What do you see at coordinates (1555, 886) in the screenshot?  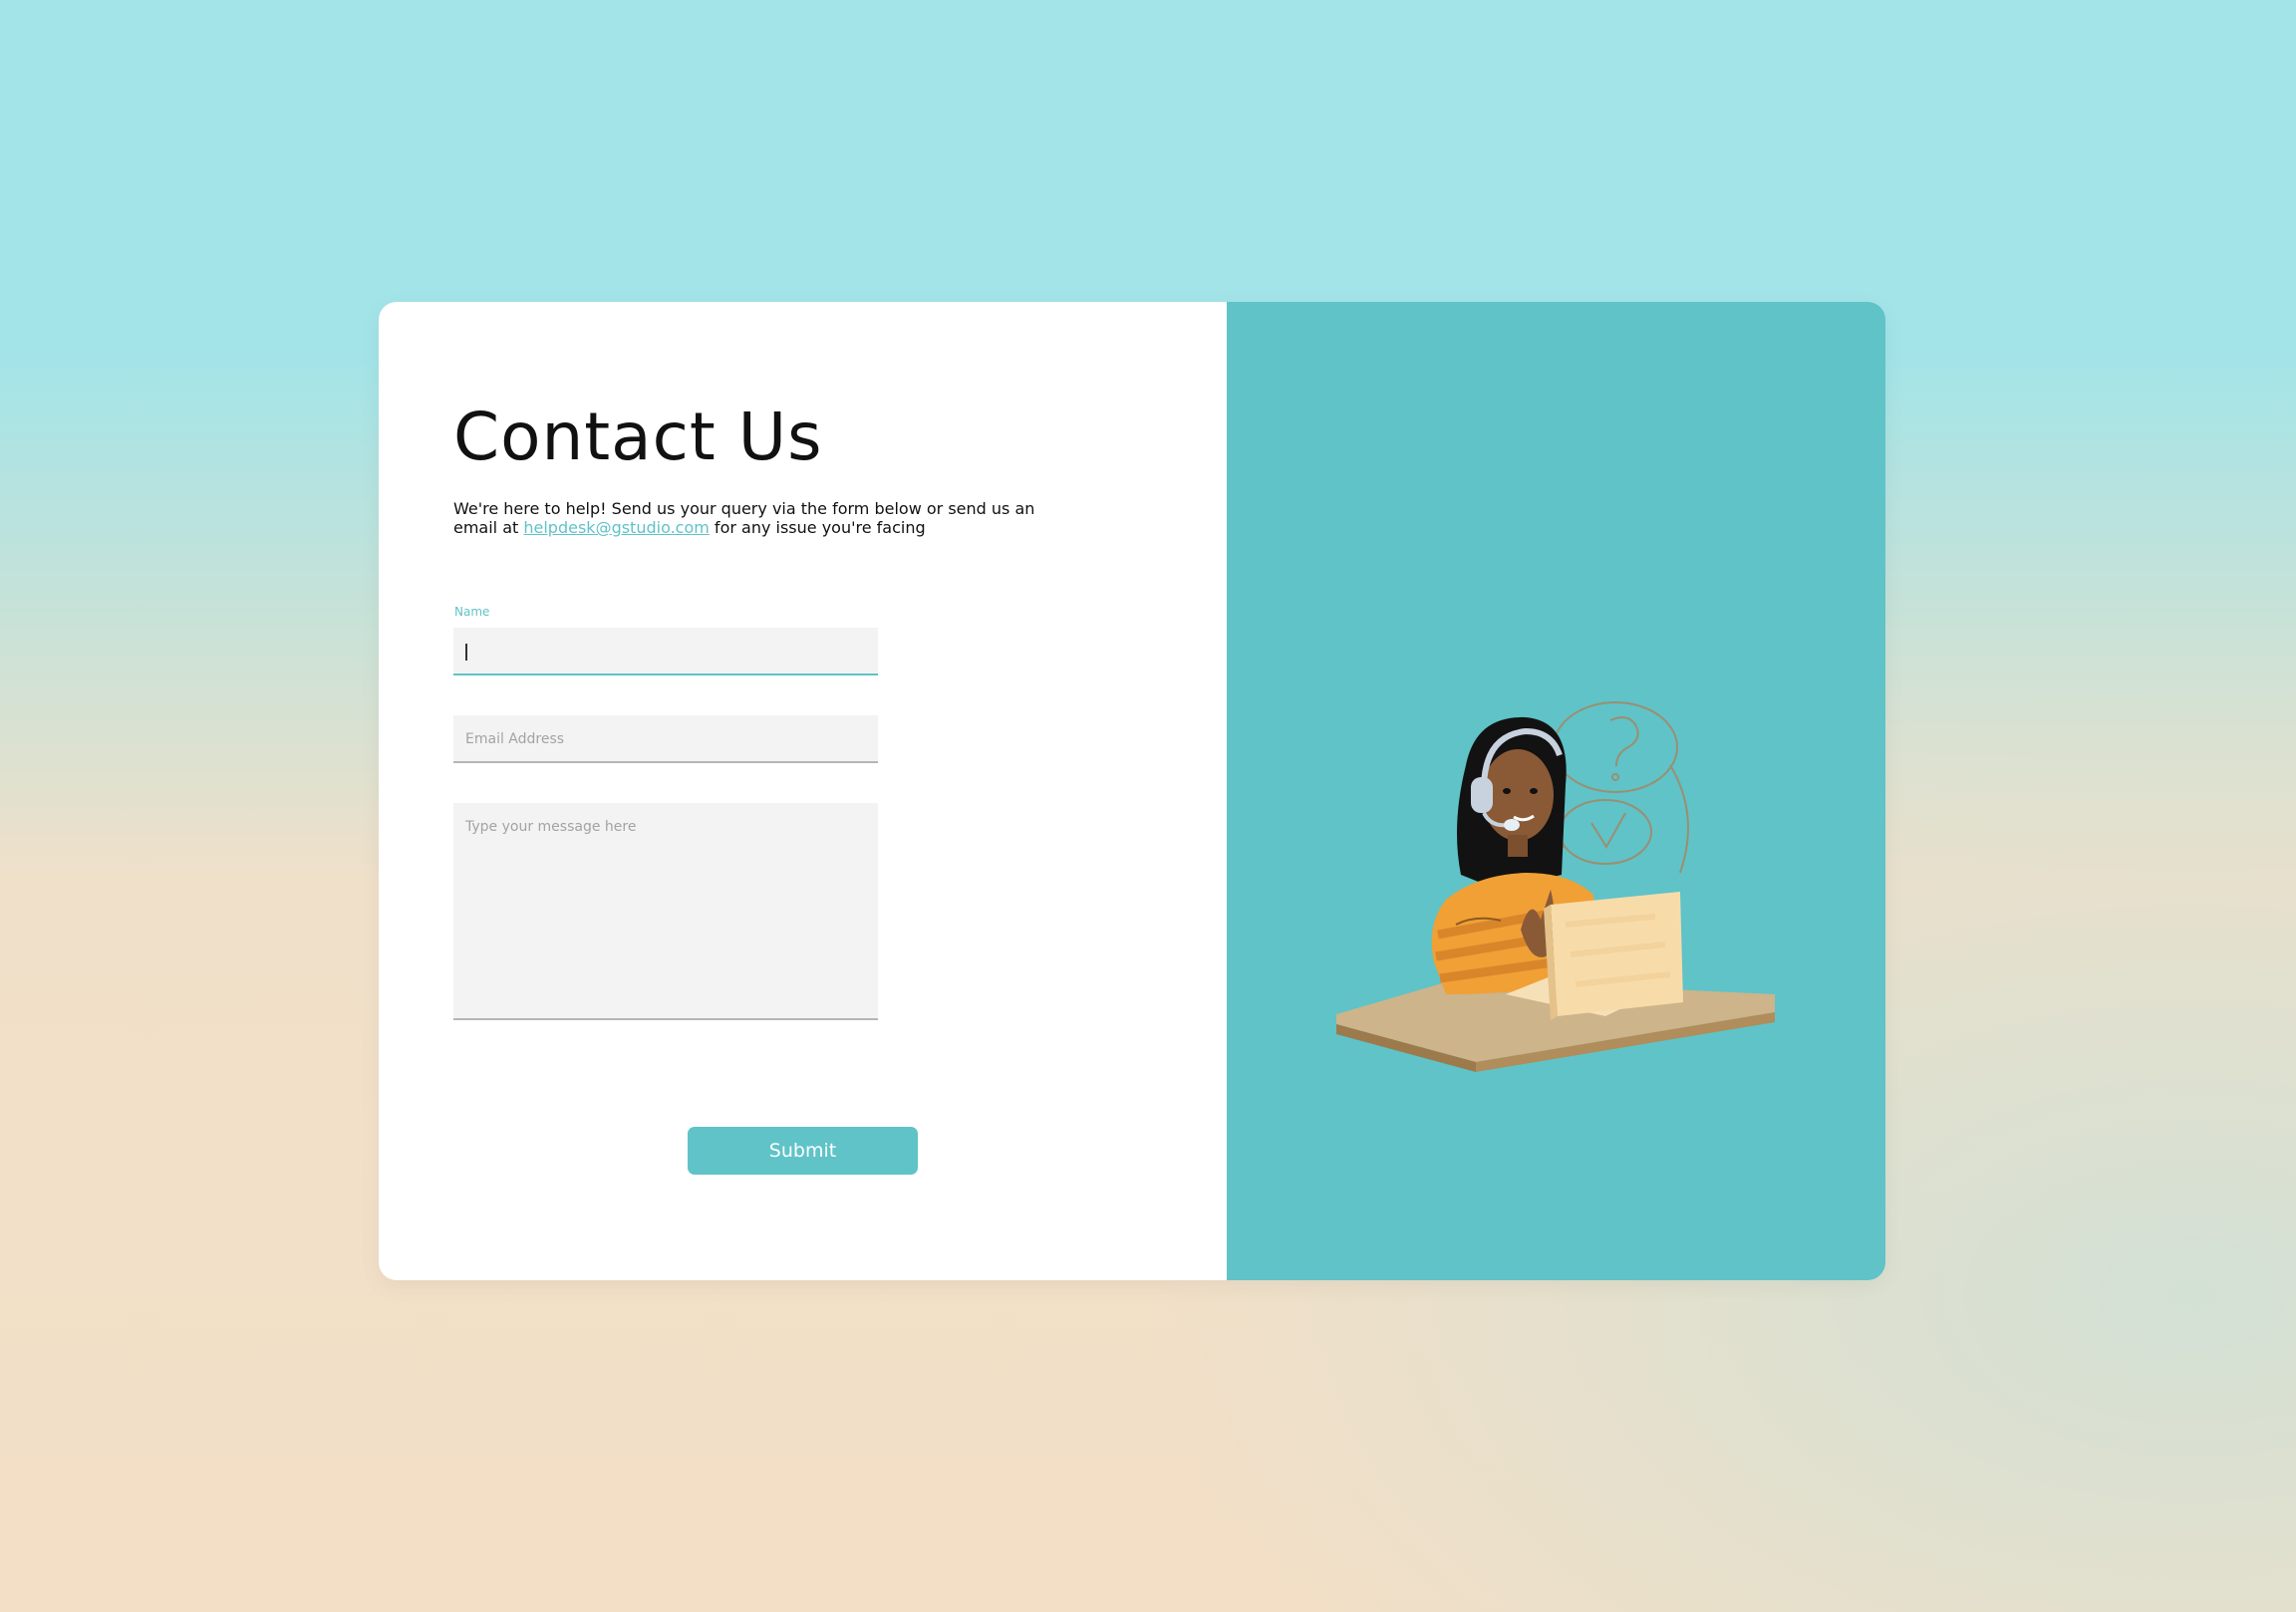 I see `support-agent-illustration` at bounding box center [1555, 886].